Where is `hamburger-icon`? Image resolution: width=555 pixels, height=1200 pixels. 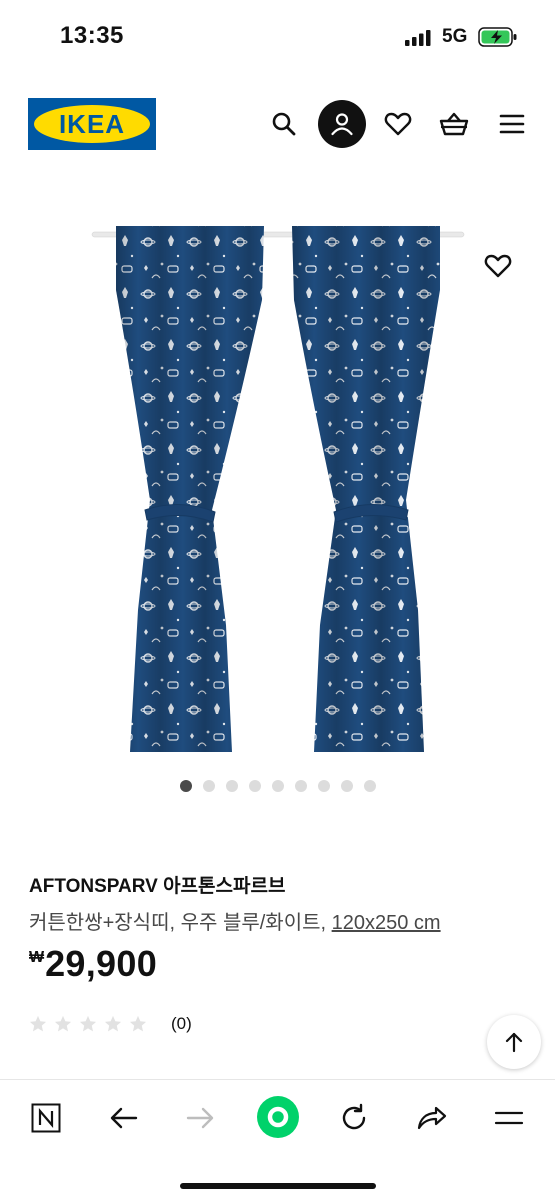 hamburger-icon is located at coordinates (509, 1118).